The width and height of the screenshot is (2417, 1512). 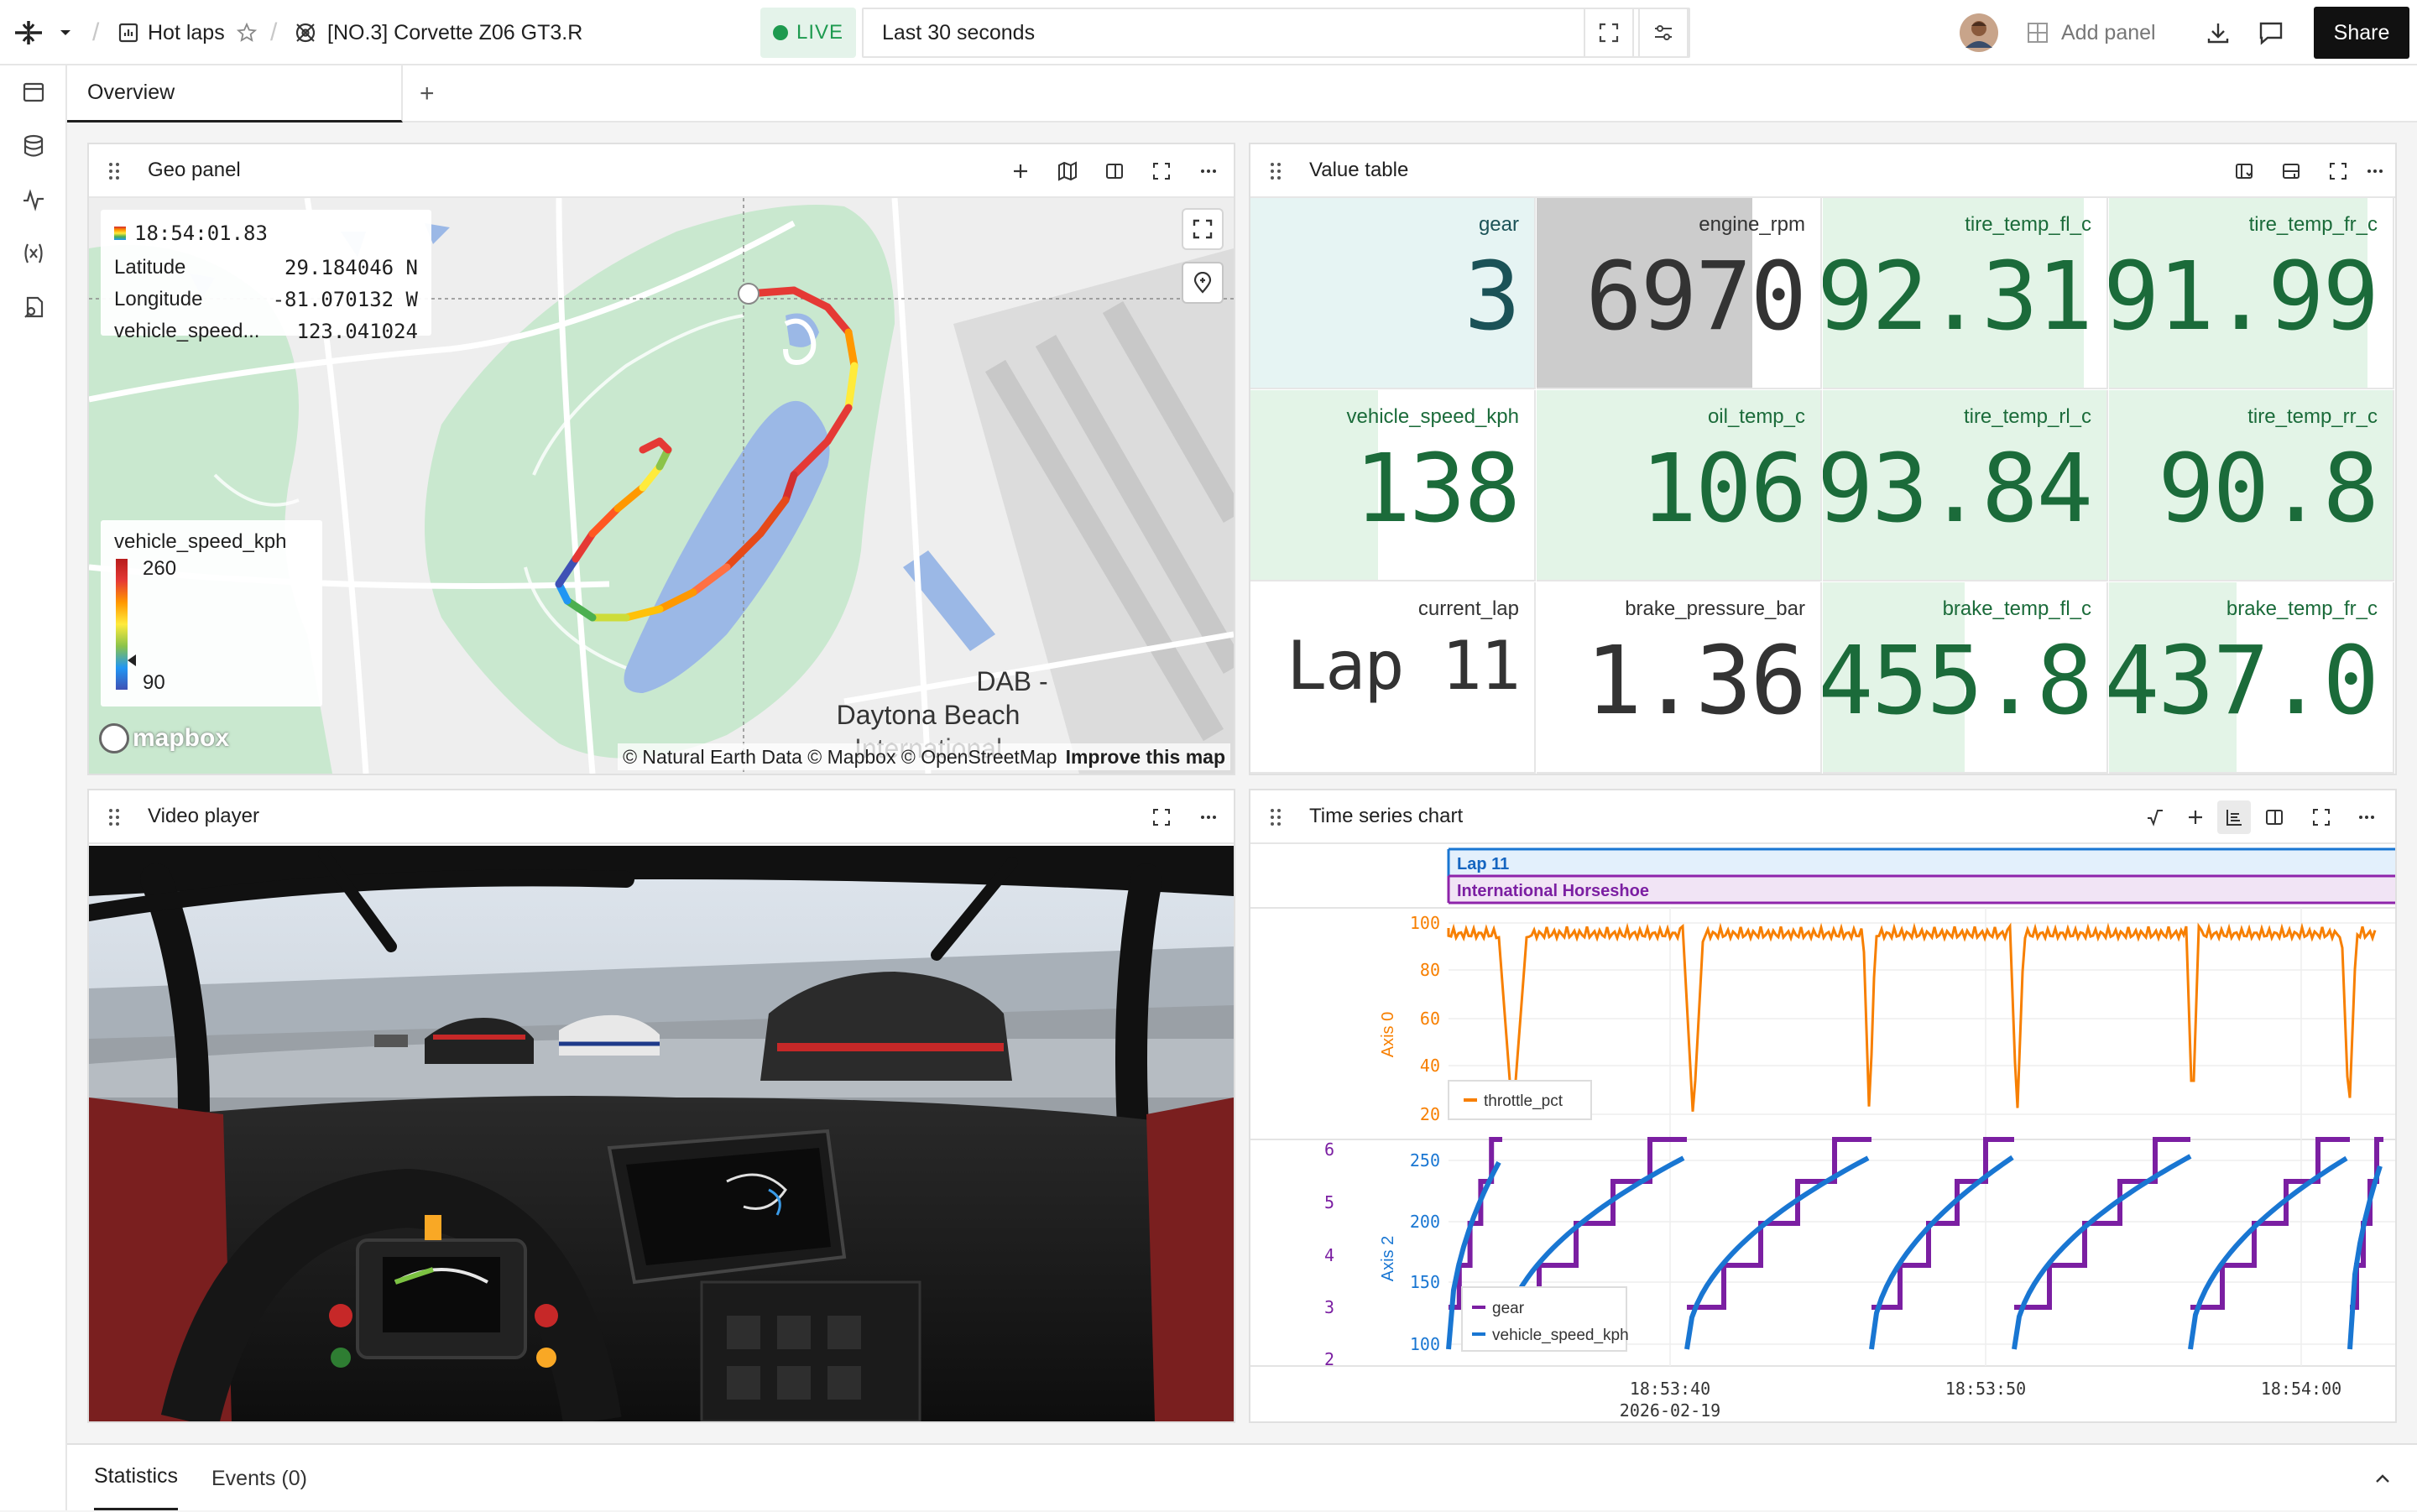 What do you see at coordinates (2016, 608) in the screenshot?
I see `value-cell-label: brake_temp_fl_c` at bounding box center [2016, 608].